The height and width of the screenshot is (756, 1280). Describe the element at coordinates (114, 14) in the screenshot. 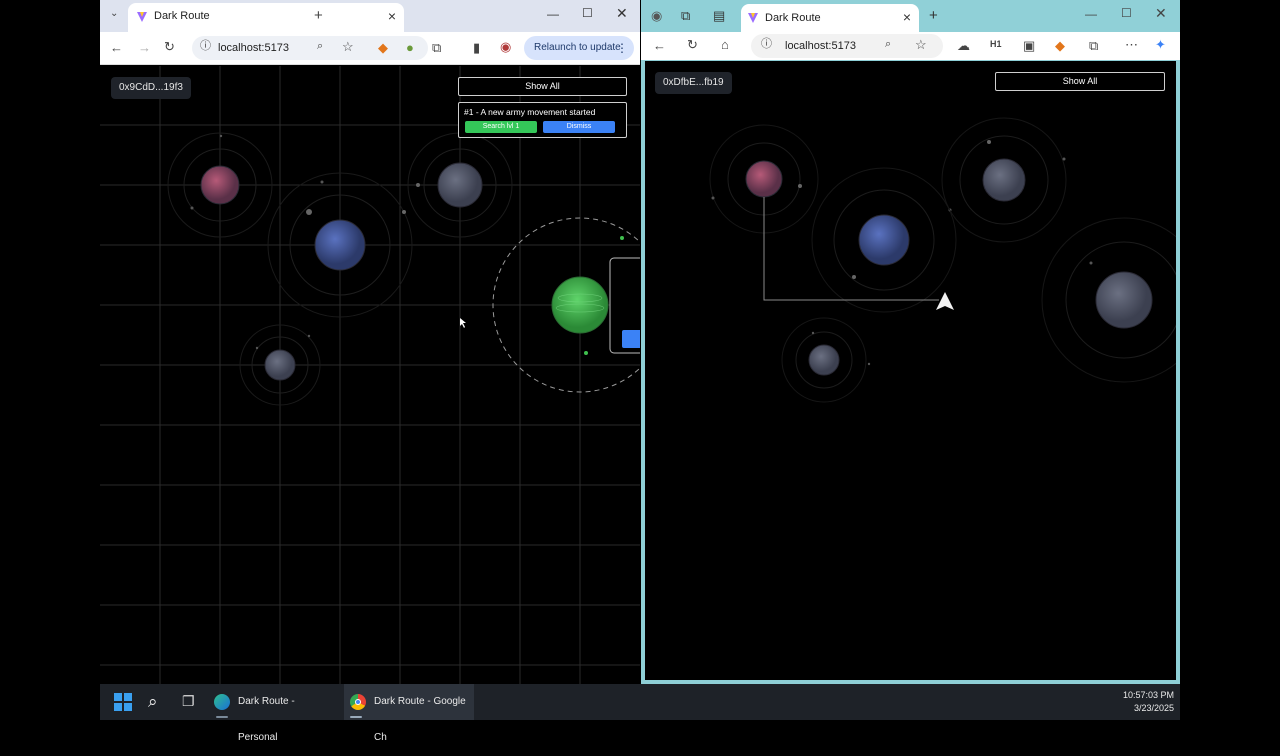

I see `tab-search-icon: ⌄` at that location.